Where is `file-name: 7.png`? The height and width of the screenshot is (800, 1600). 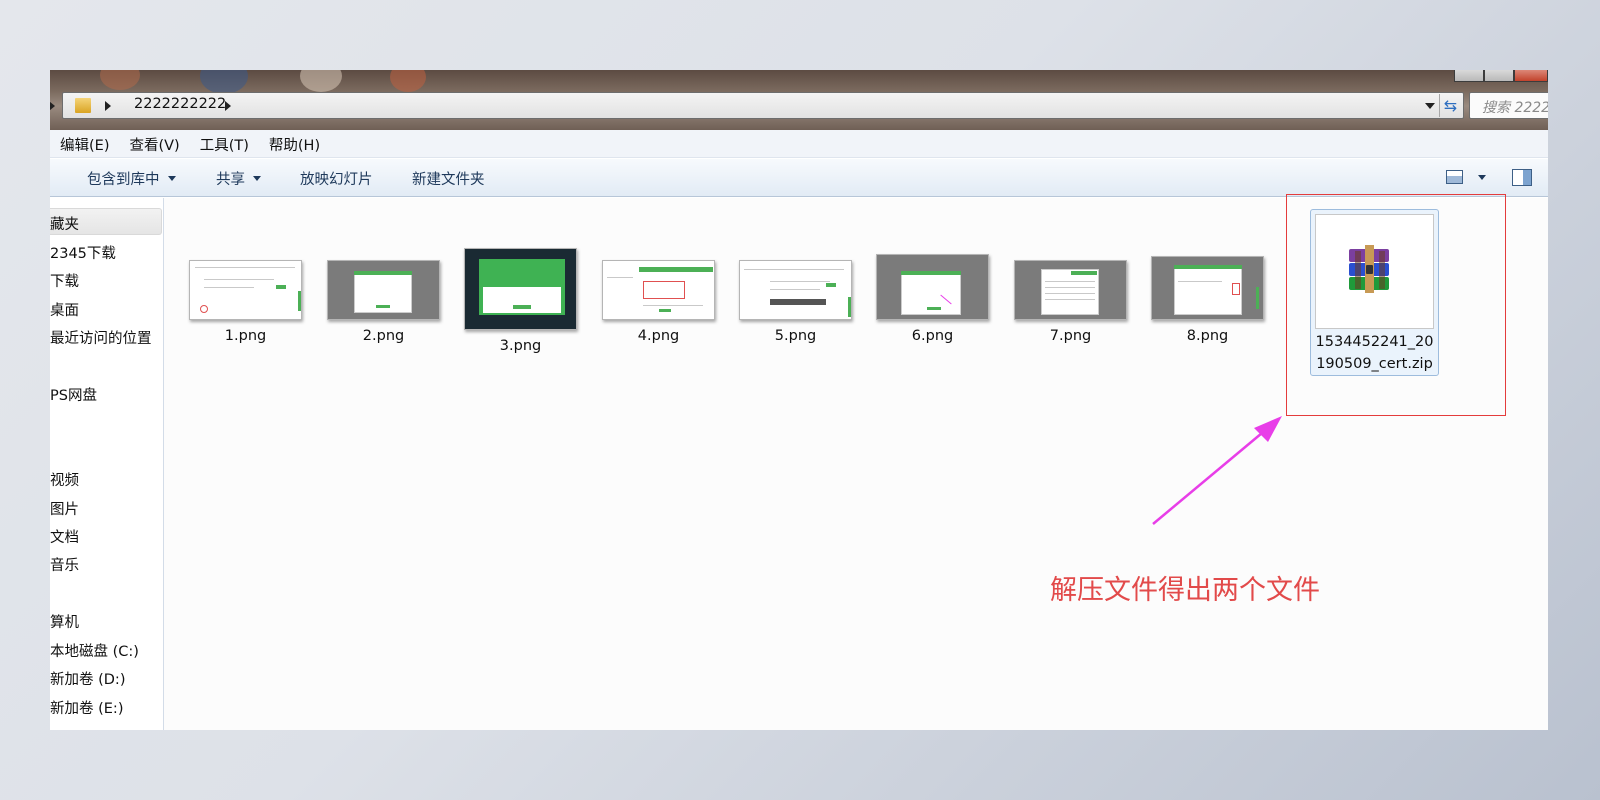 file-name: 7.png is located at coordinates (1070, 336).